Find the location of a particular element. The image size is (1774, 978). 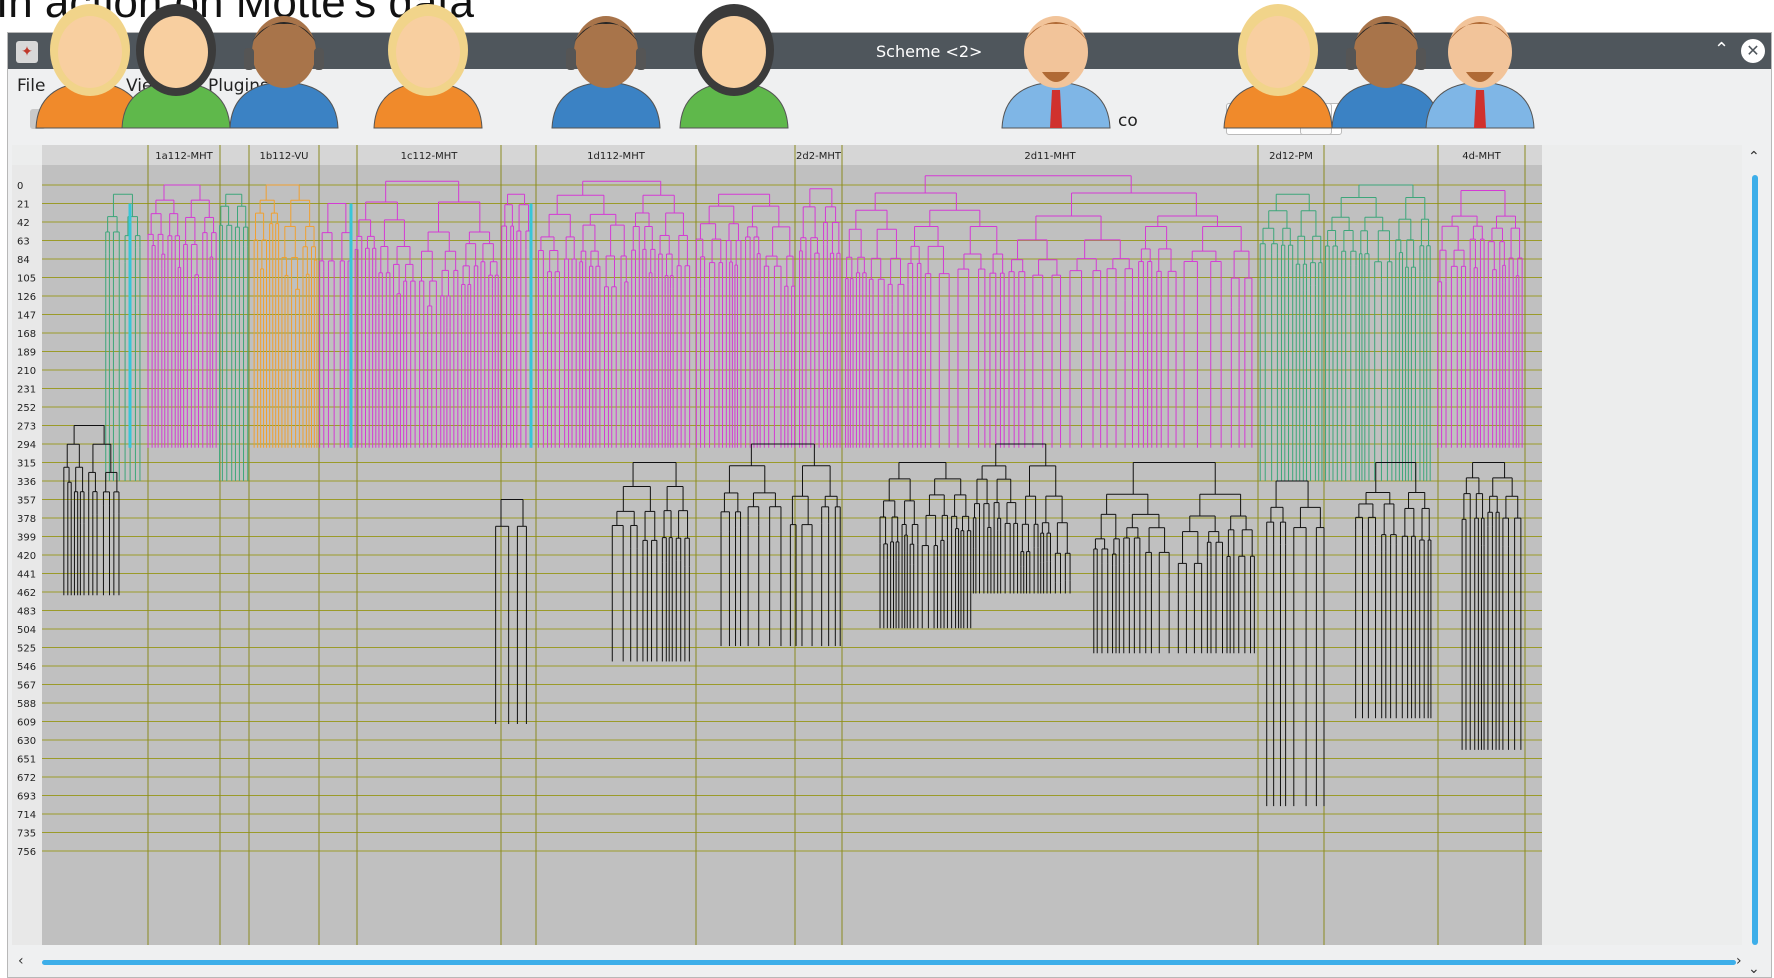

tick-label: 168 is located at coordinates (26, 334).